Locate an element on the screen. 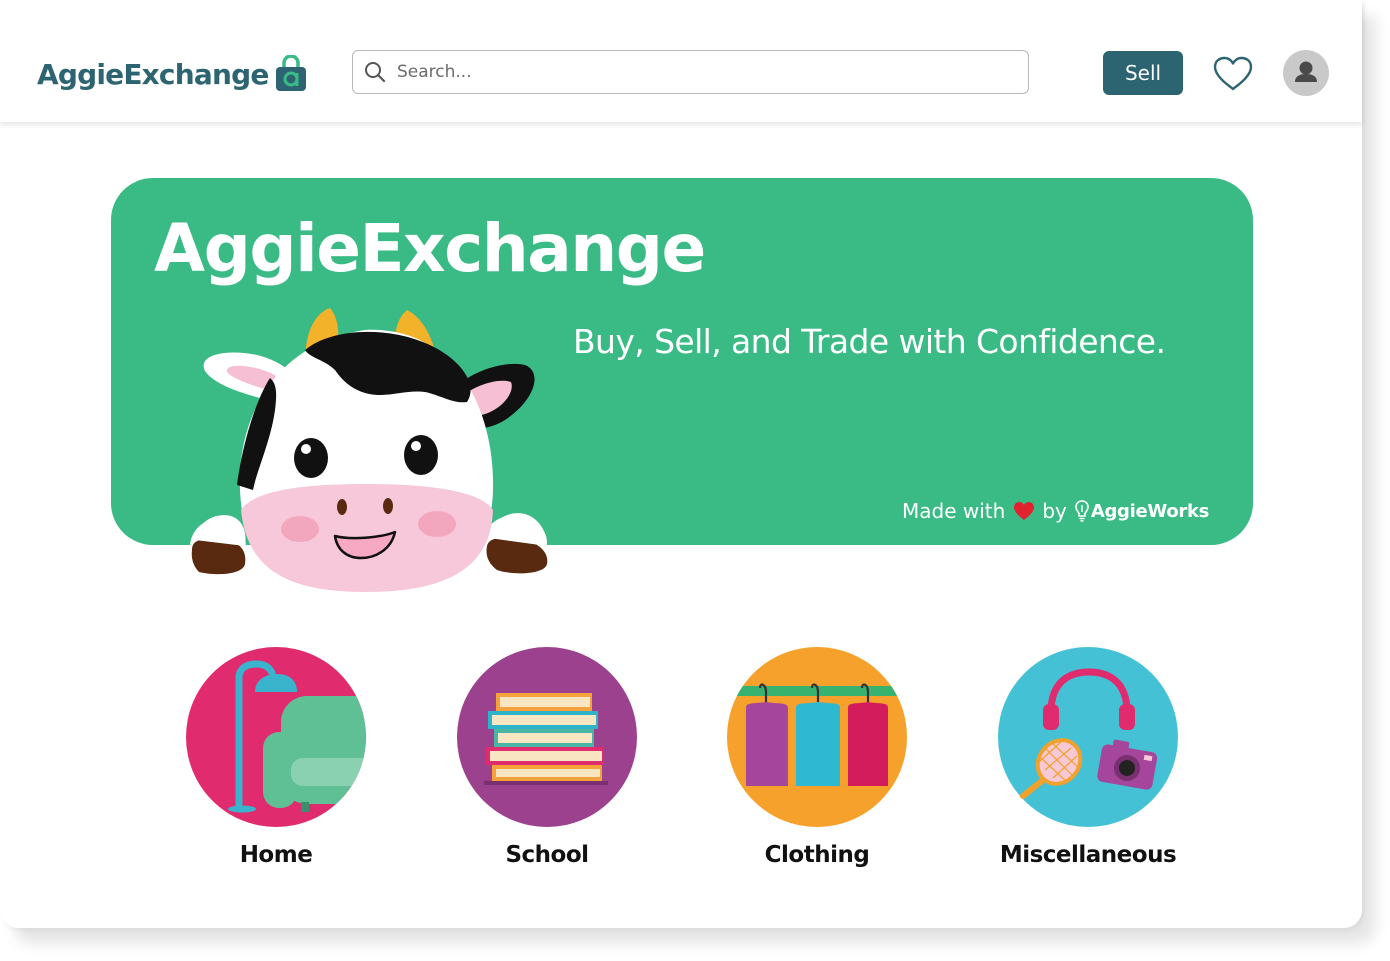 The width and height of the screenshot is (1390, 961). brand-name: AggieExchange is located at coordinates (153, 74).